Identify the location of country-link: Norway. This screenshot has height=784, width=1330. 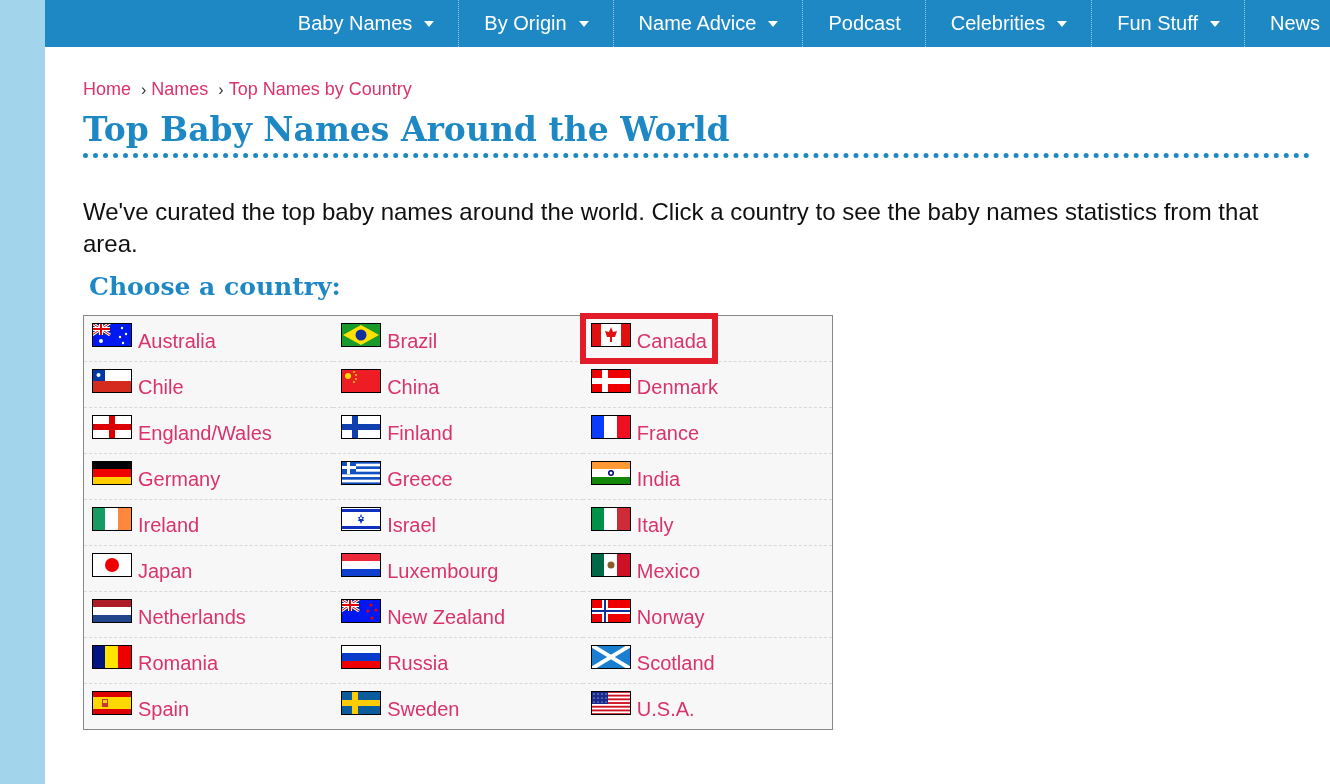
(670, 617).